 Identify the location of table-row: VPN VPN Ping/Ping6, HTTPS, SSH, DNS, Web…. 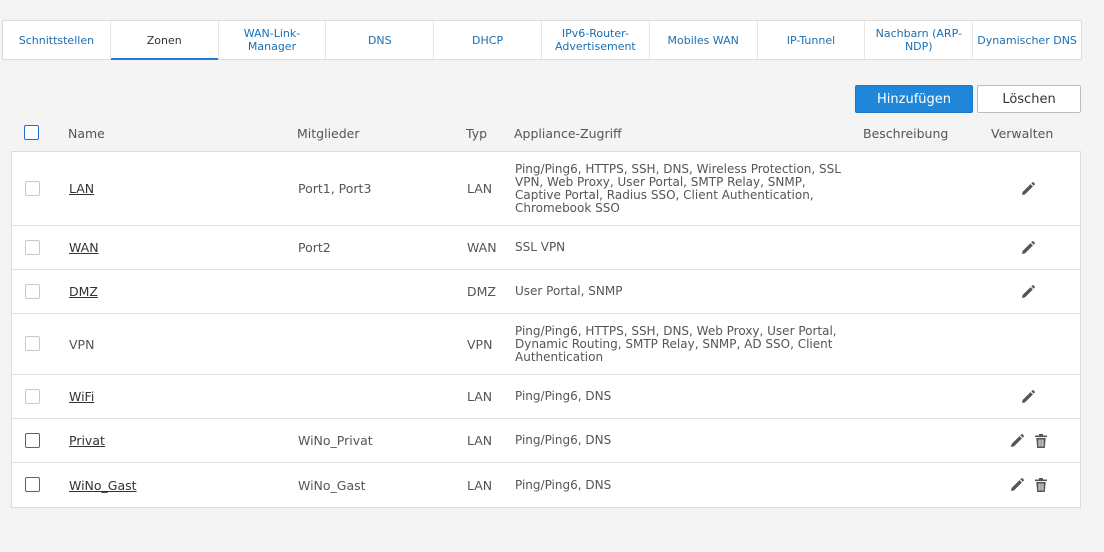
(546, 344).